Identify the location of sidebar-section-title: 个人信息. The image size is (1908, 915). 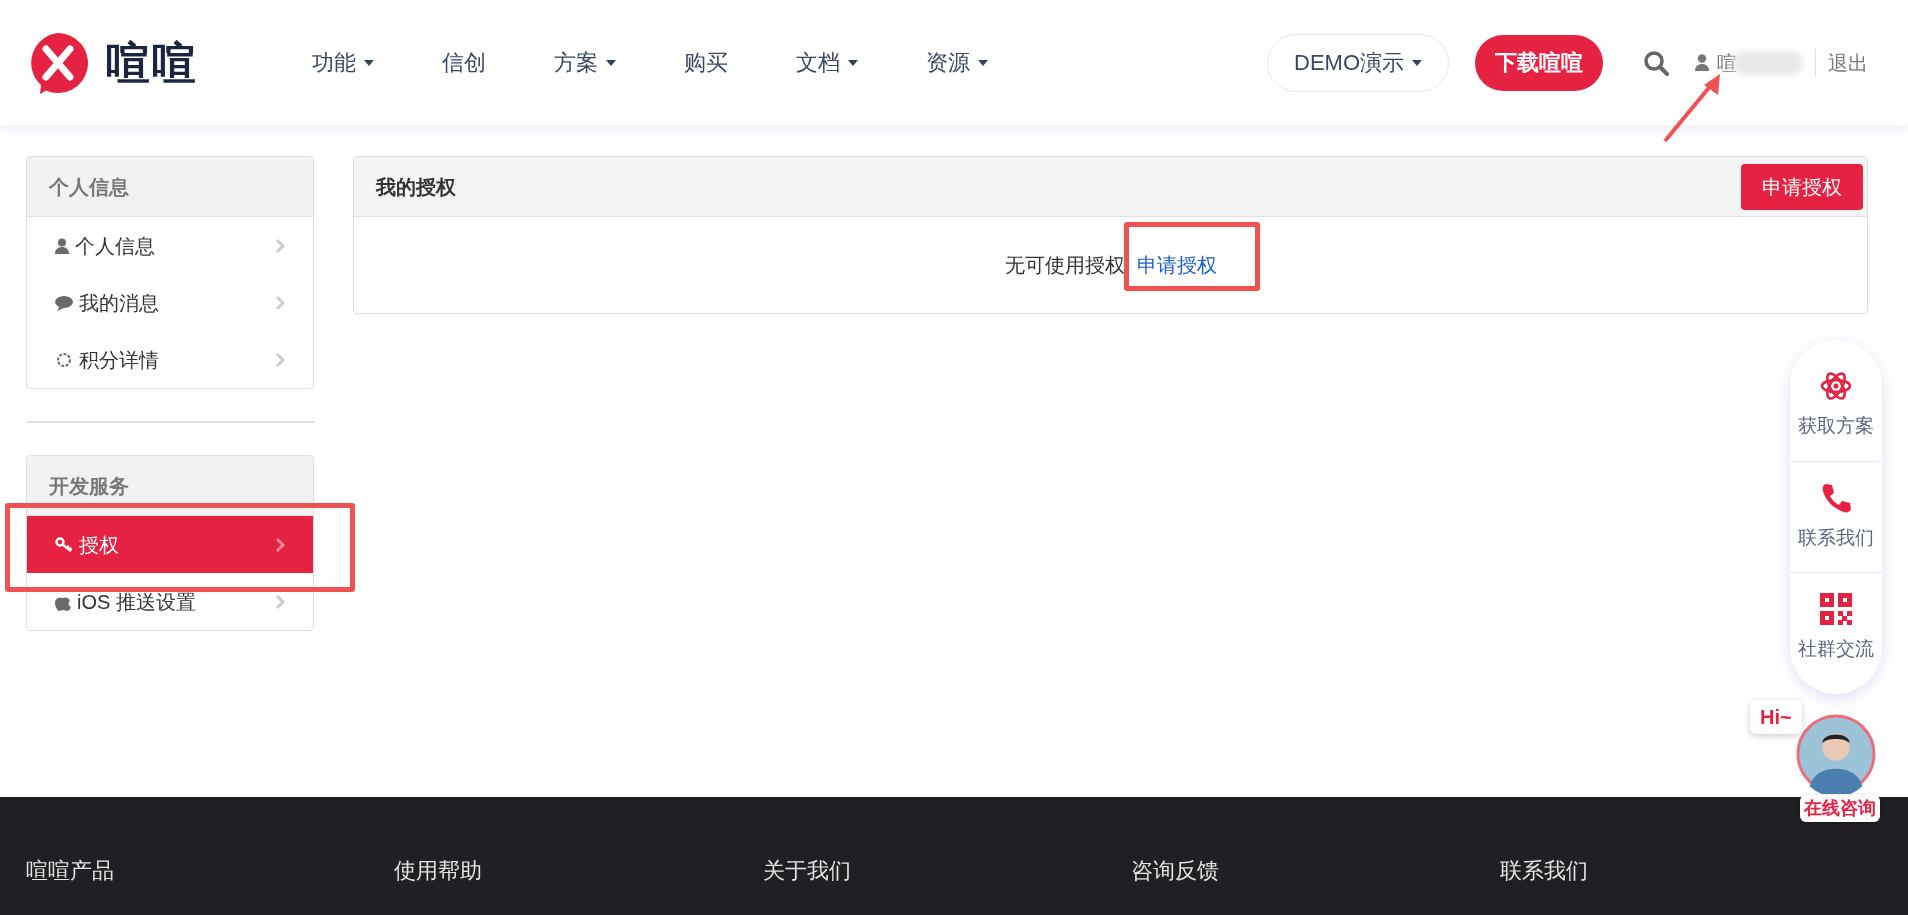
(89, 187).